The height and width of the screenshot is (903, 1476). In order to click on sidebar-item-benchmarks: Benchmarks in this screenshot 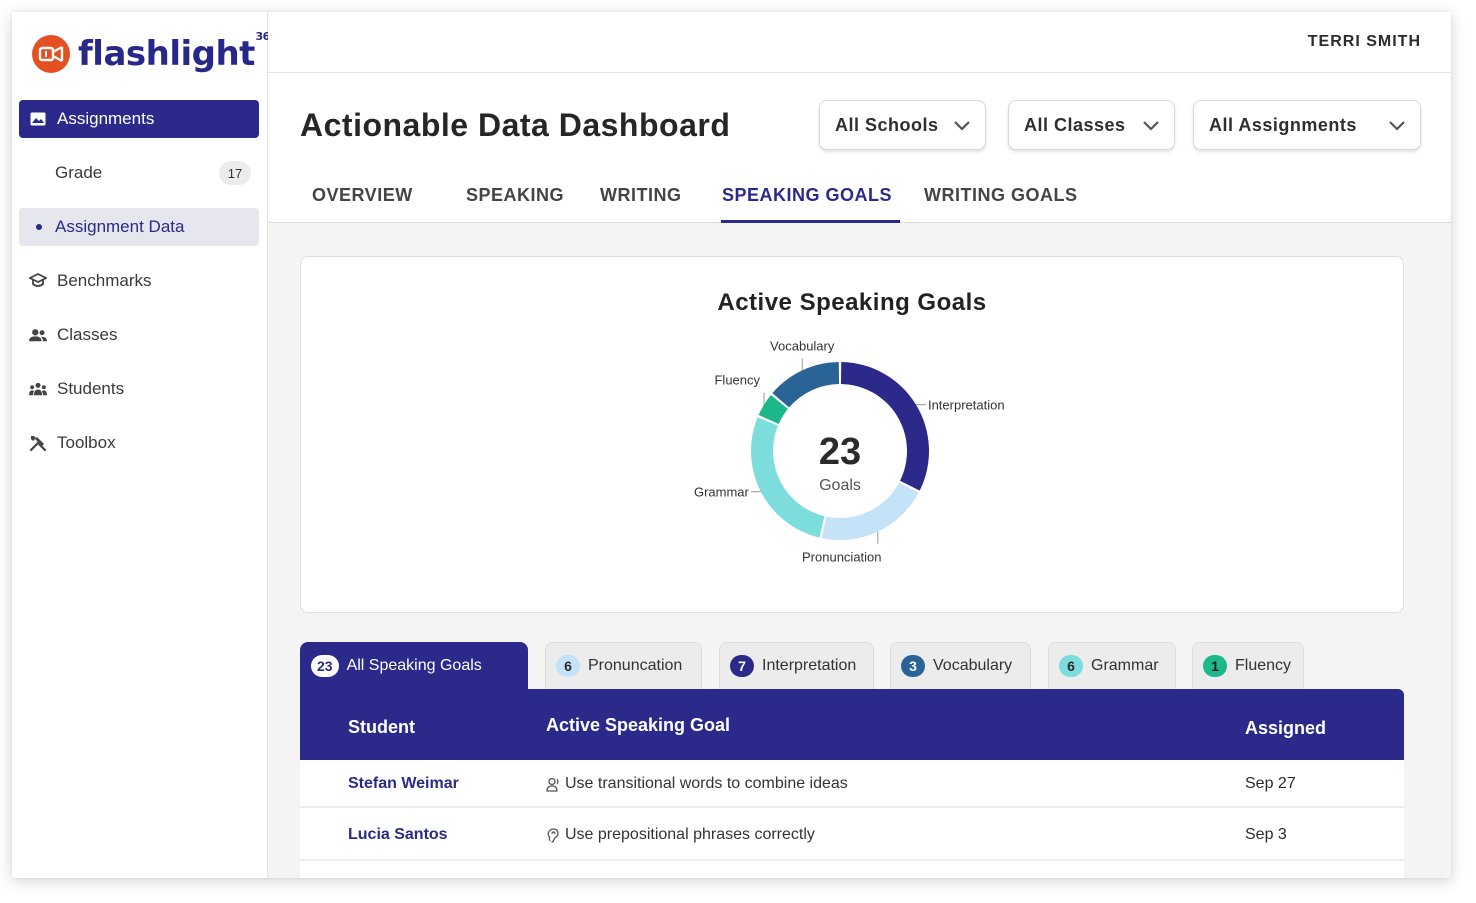, I will do `click(139, 281)`.